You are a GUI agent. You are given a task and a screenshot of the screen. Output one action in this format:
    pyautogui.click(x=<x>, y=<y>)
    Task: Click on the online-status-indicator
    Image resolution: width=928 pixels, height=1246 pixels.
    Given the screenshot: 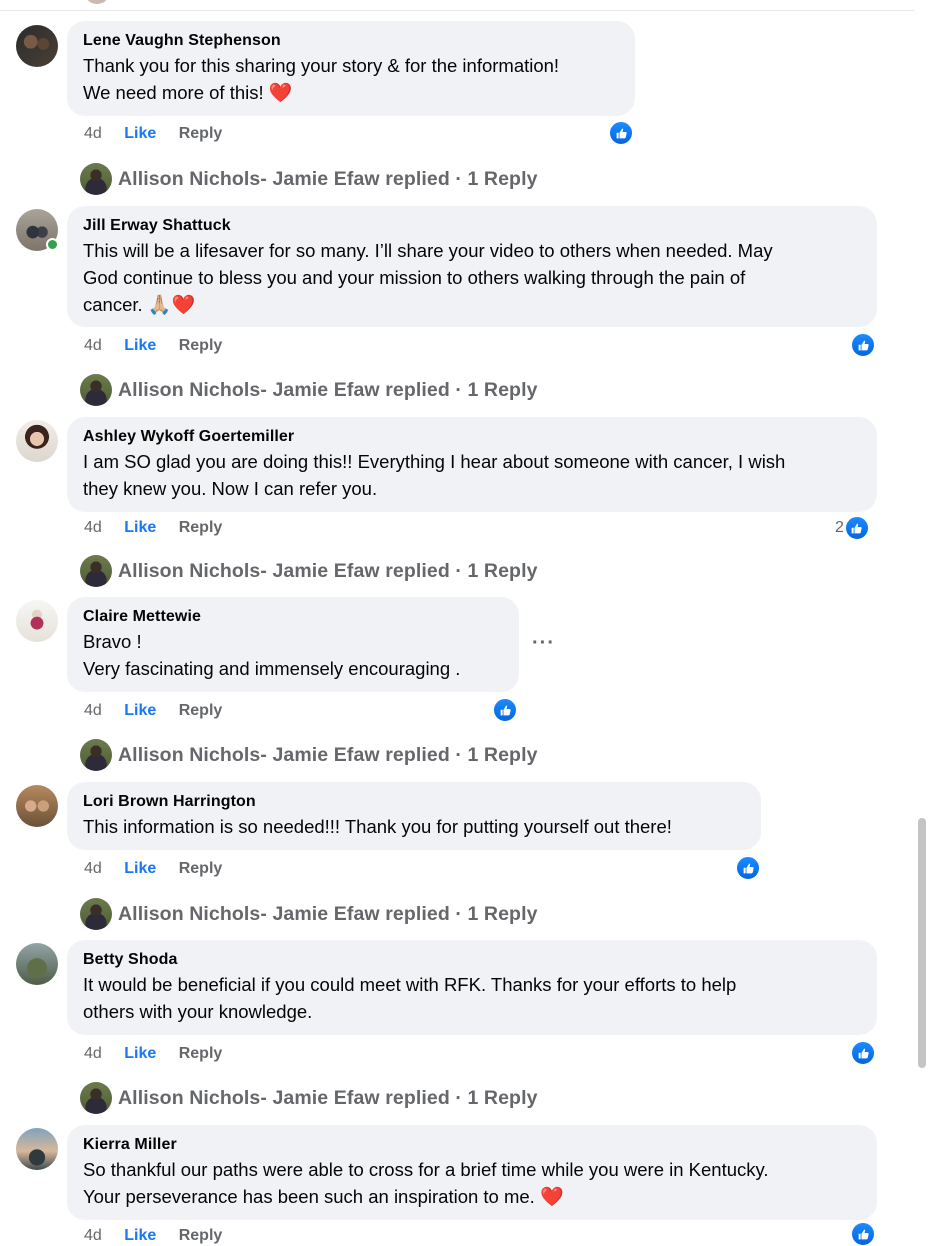 What is the action you would take?
    pyautogui.click(x=52, y=244)
    